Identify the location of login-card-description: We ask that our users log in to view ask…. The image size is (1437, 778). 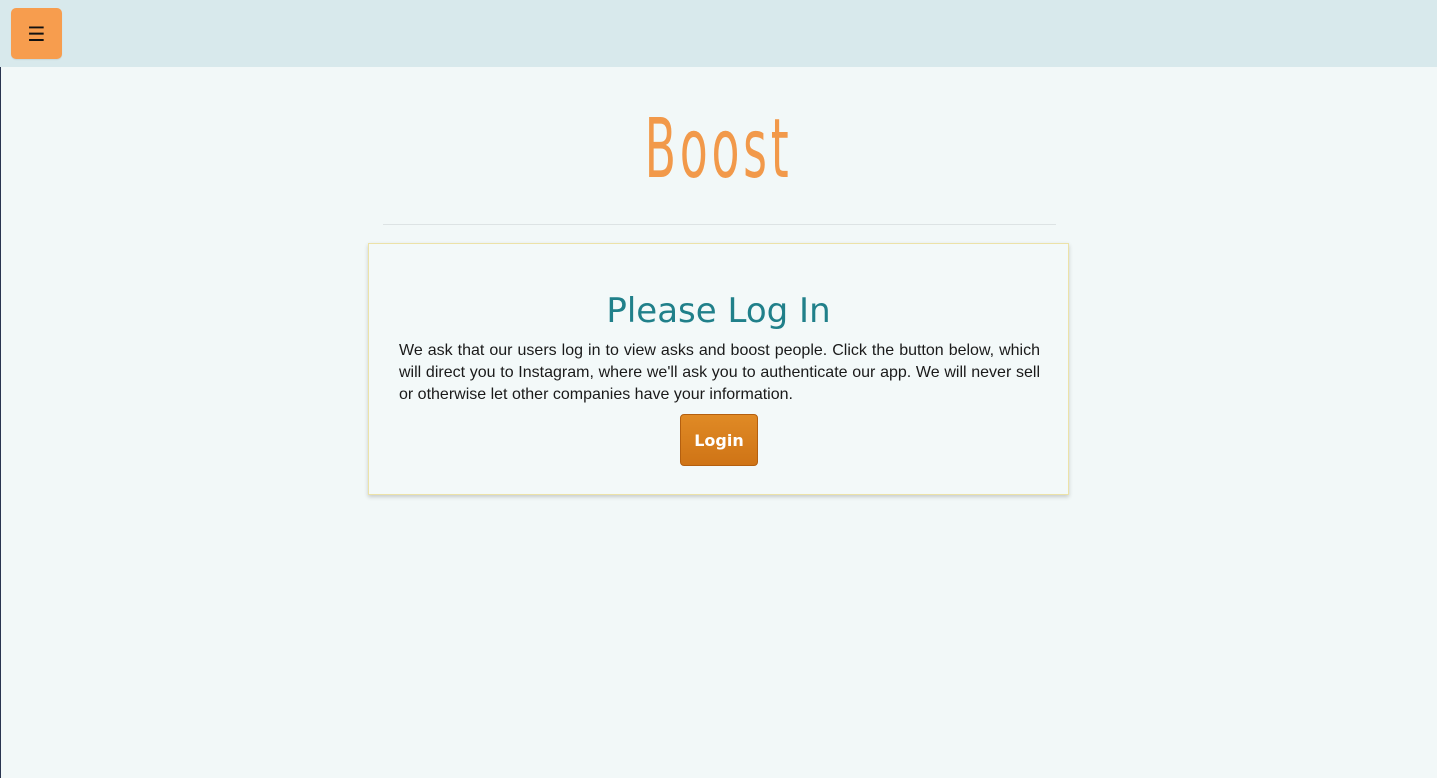
(719, 372).